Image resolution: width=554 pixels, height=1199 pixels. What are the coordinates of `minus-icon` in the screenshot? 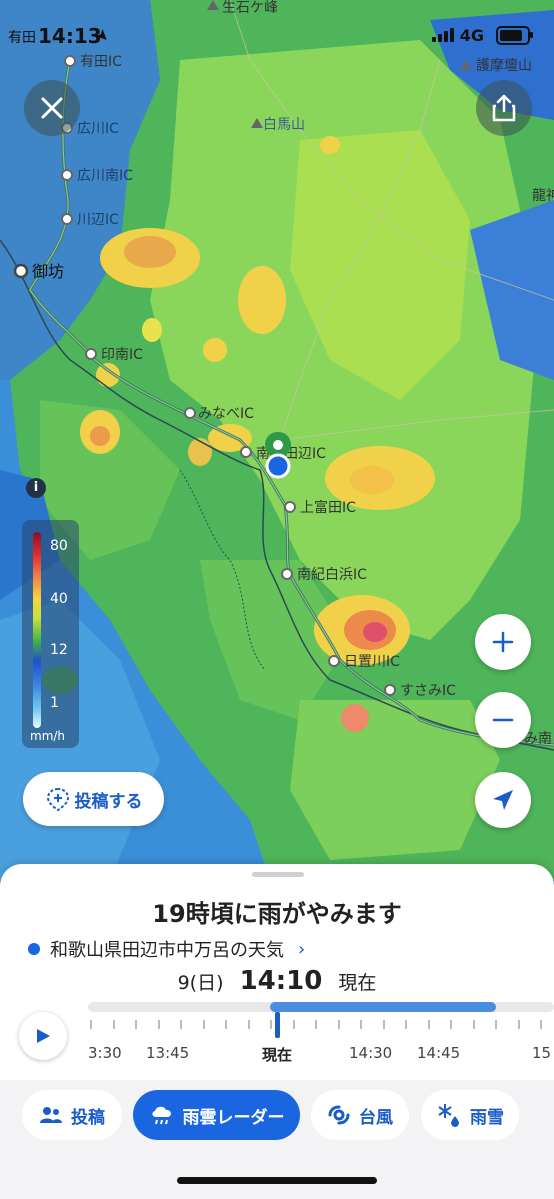 It's located at (503, 720).